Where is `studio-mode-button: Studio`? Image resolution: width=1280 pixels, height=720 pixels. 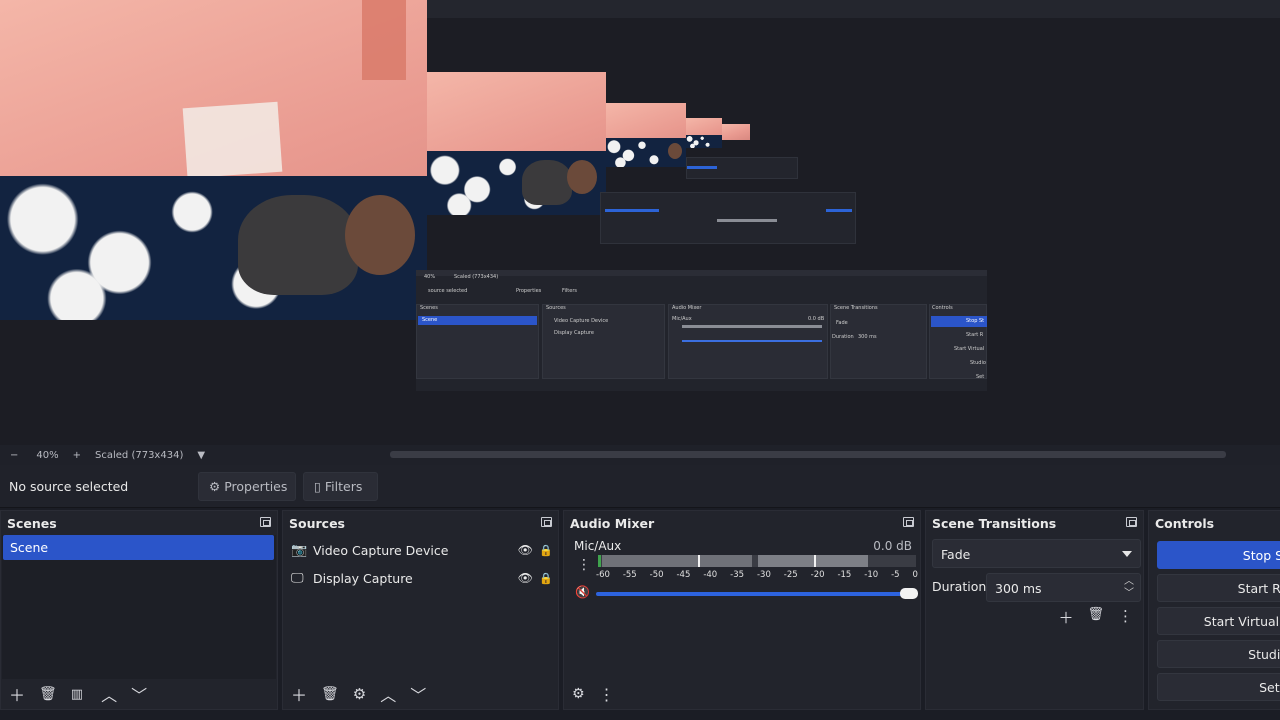
studio-mode-button: Studio is located at coordinates (1218, 654).